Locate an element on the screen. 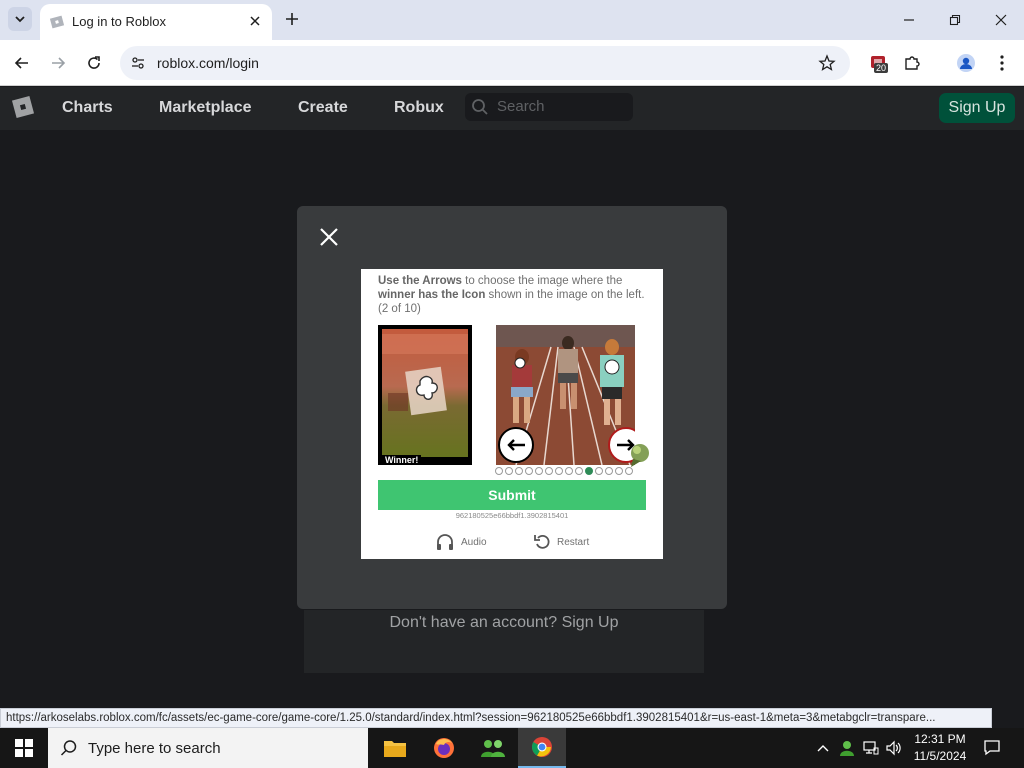 This screenshot has width=1024, height=768. candidate-image is located at coordinates (565, 395).